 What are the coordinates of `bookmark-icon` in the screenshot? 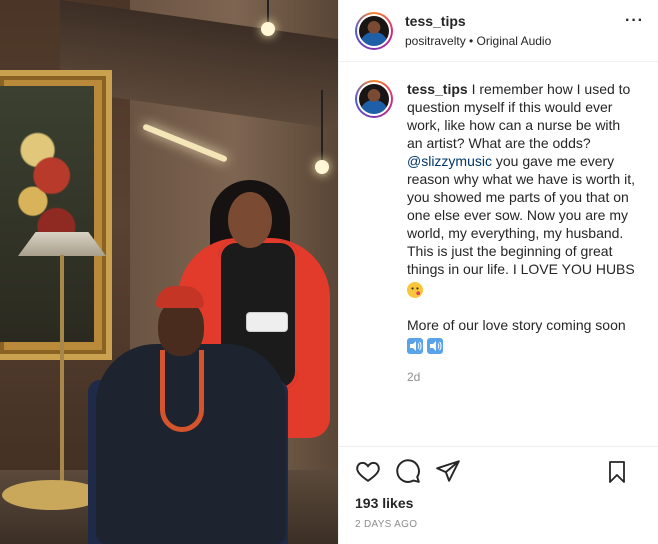 It's located at (617, 472).